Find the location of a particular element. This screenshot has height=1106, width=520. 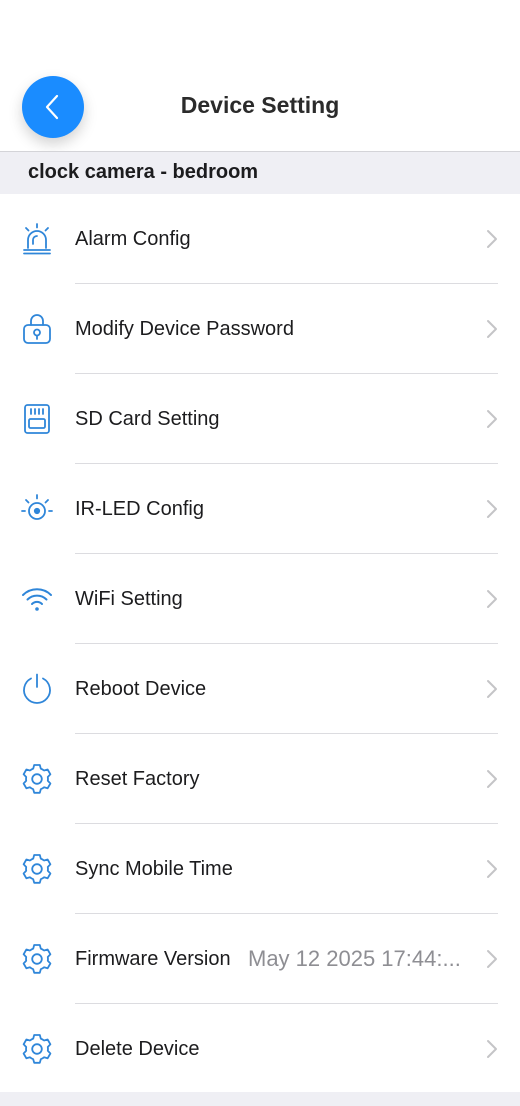

reboot-device-label: Reboot Device is located at coordinates (141, 689).